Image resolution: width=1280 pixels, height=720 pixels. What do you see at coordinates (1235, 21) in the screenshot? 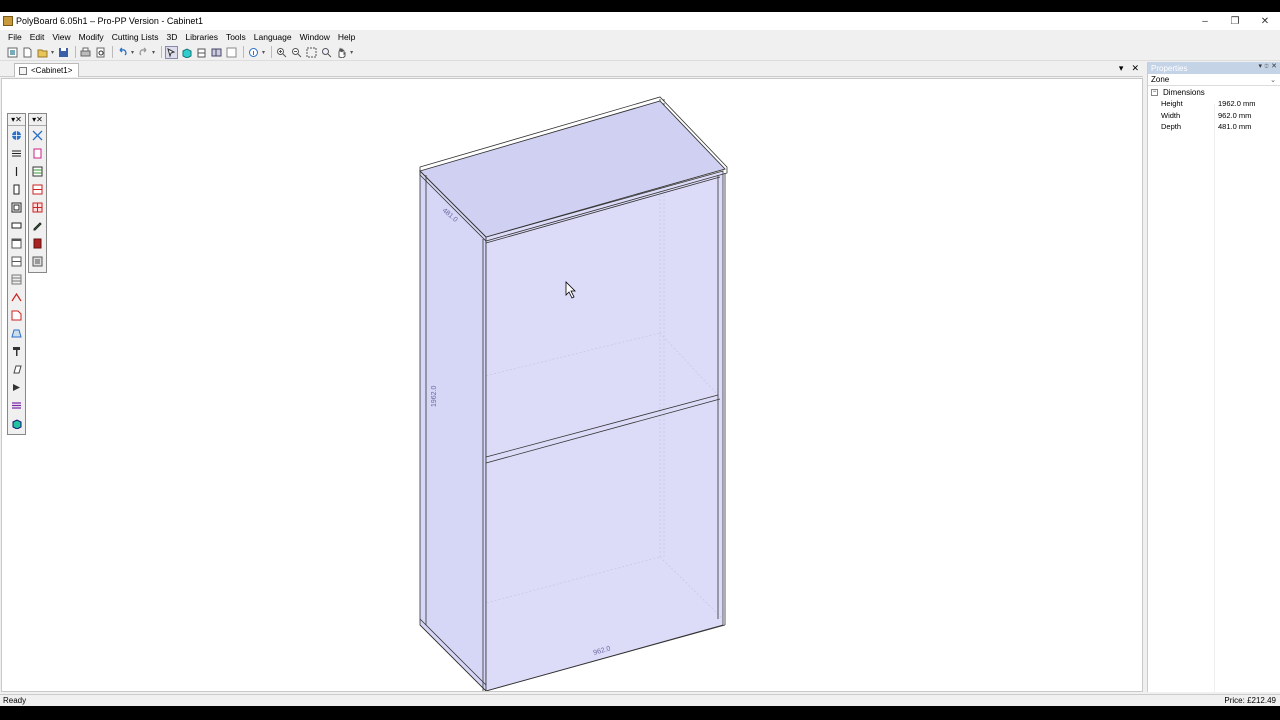
I see `restore-button: ❐` at bounding box center [1235, 21].